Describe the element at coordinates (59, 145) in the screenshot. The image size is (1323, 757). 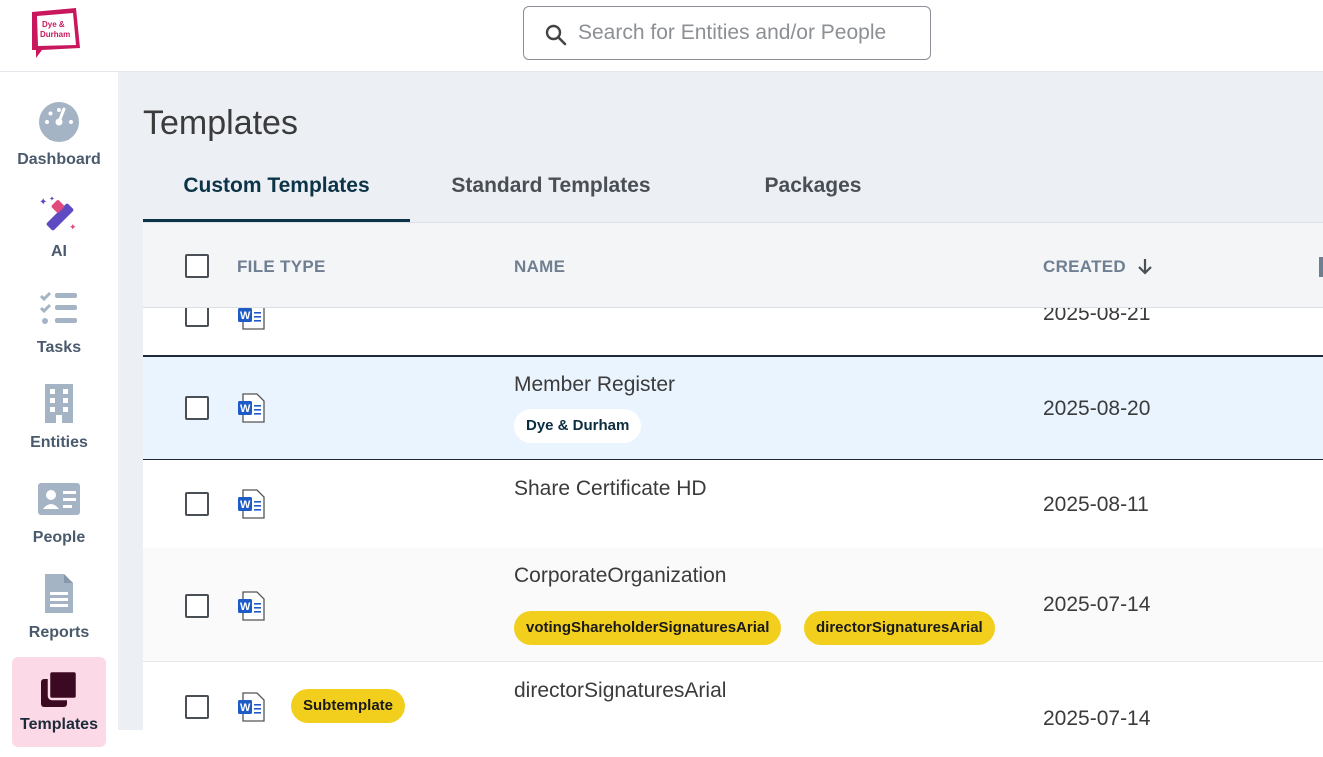
I see `sidebar-item-dashboard: Dashboard` at that location.